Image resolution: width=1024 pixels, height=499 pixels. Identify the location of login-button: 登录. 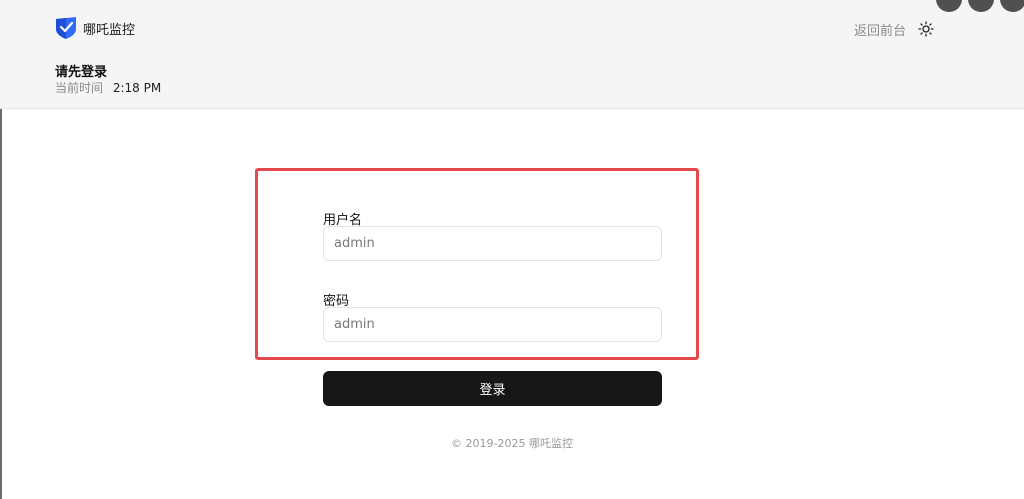
(492, 388).